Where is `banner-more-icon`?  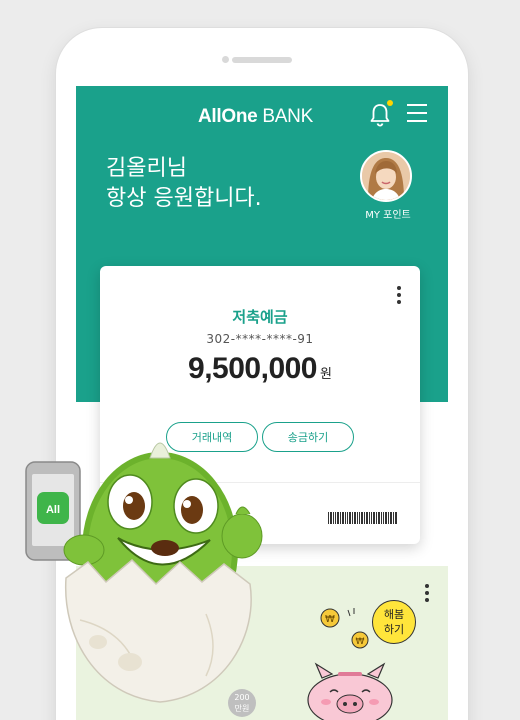
banner-more-icon is located at coordinates (427, 594).